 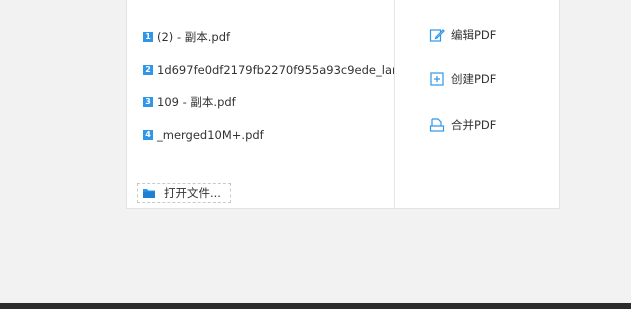 What do you see at coordinates (437, 125) in the screenshot?
I see `merge-icon` at bounding box center [437, 125].